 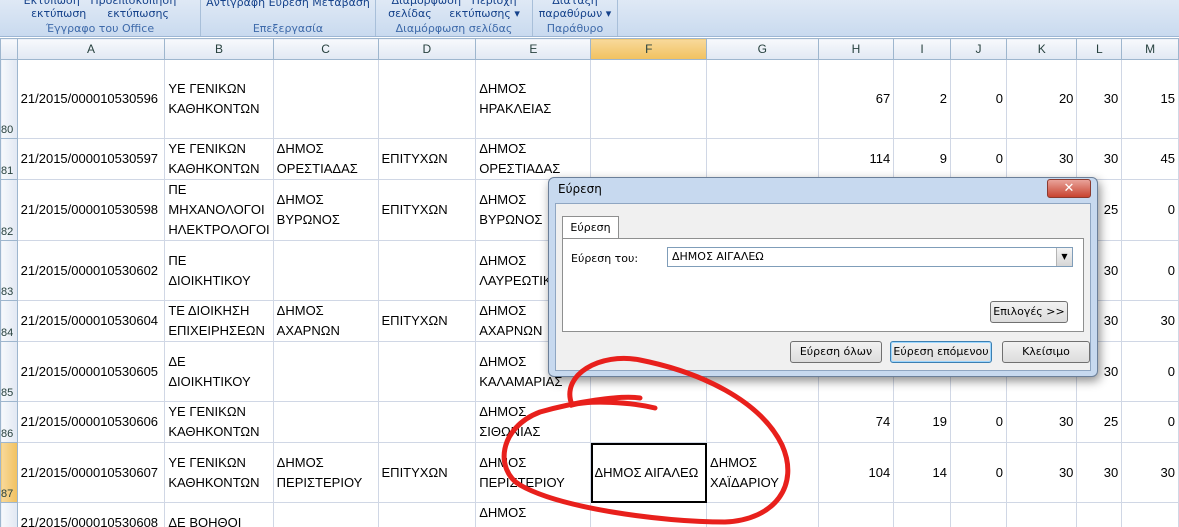 What do you see at coordinates (575, 10) in the screenshot?
I see `ribbon-arrange-windows-button: Διάταξη παραθύρων ▾` at bounding box center [575, 10].